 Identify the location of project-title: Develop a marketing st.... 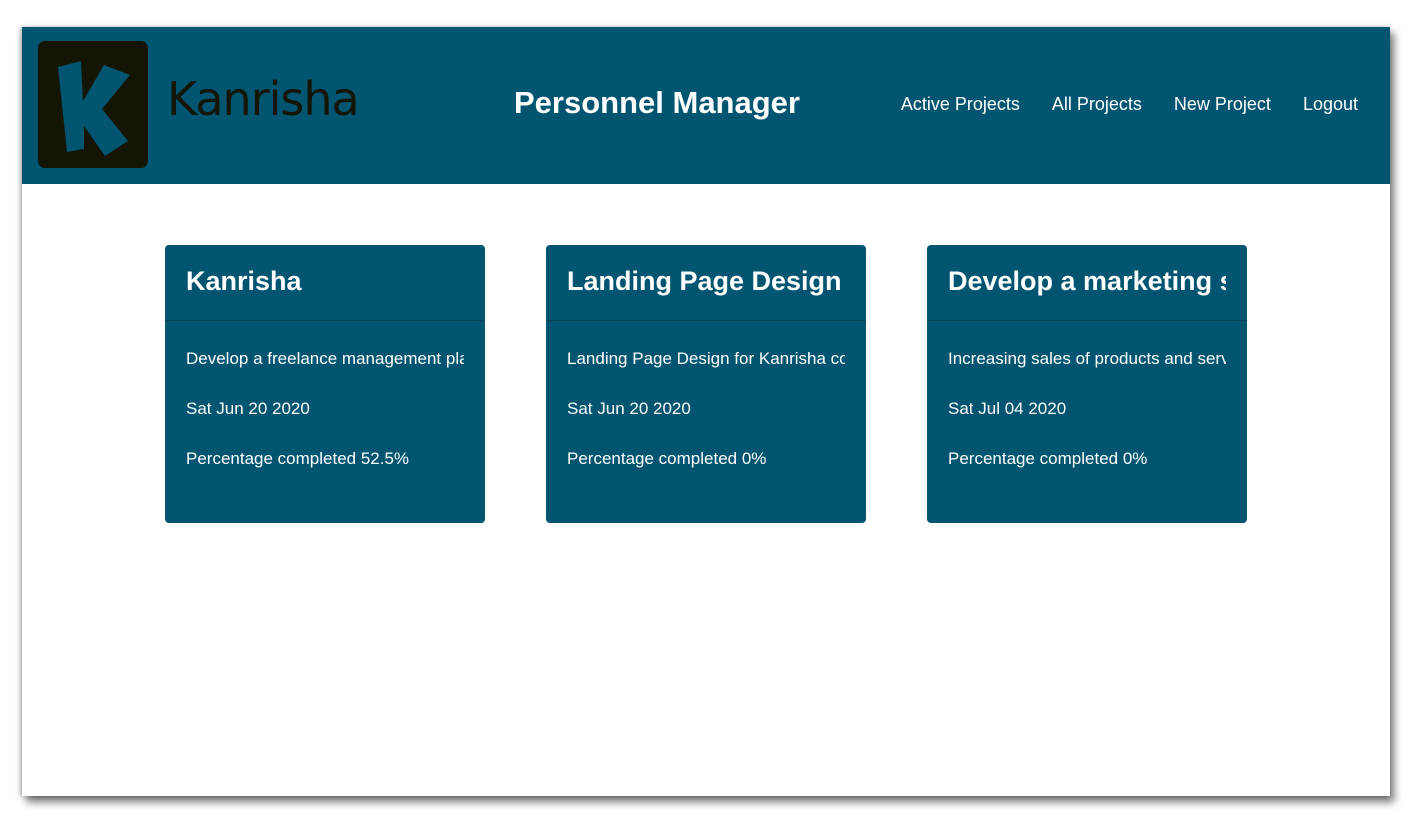
(1087, 281).